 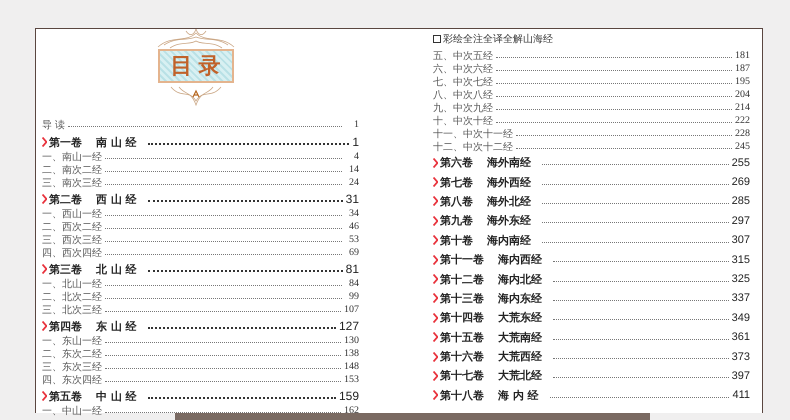 I want to click on volume-number: 第五卷, so click(x=65, y=396).